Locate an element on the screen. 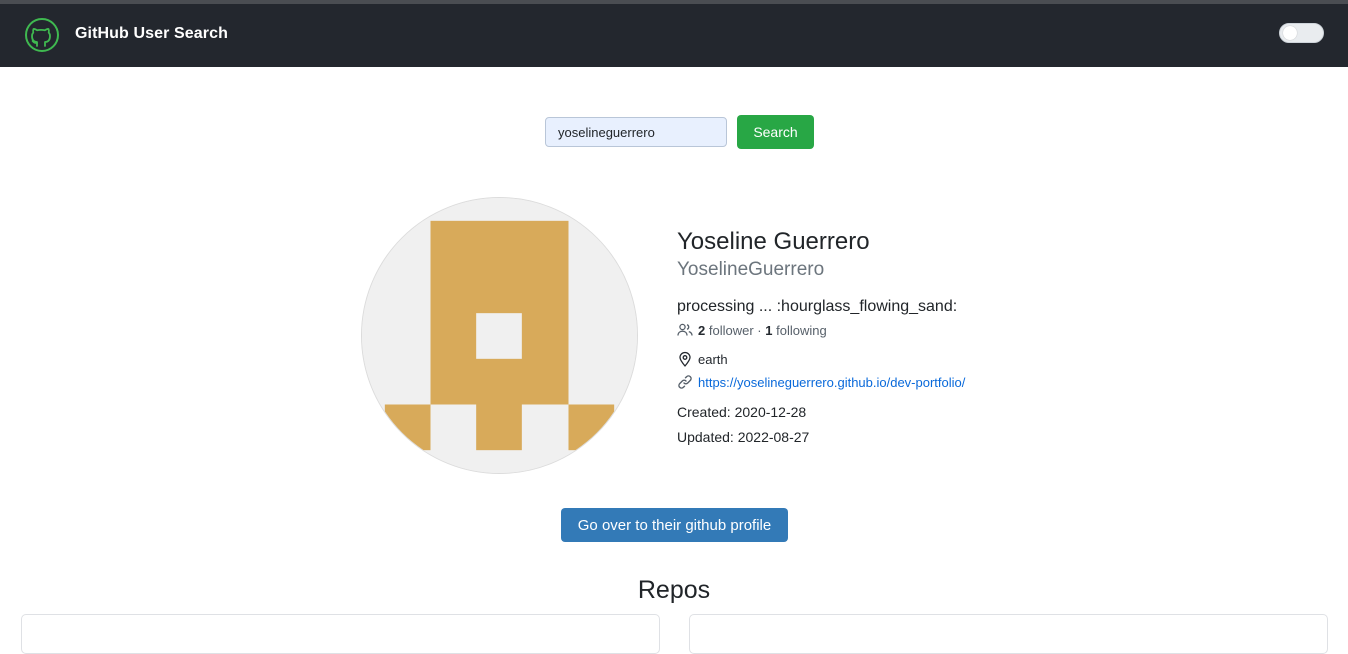  link-icon is located at coordinates (685, 382).